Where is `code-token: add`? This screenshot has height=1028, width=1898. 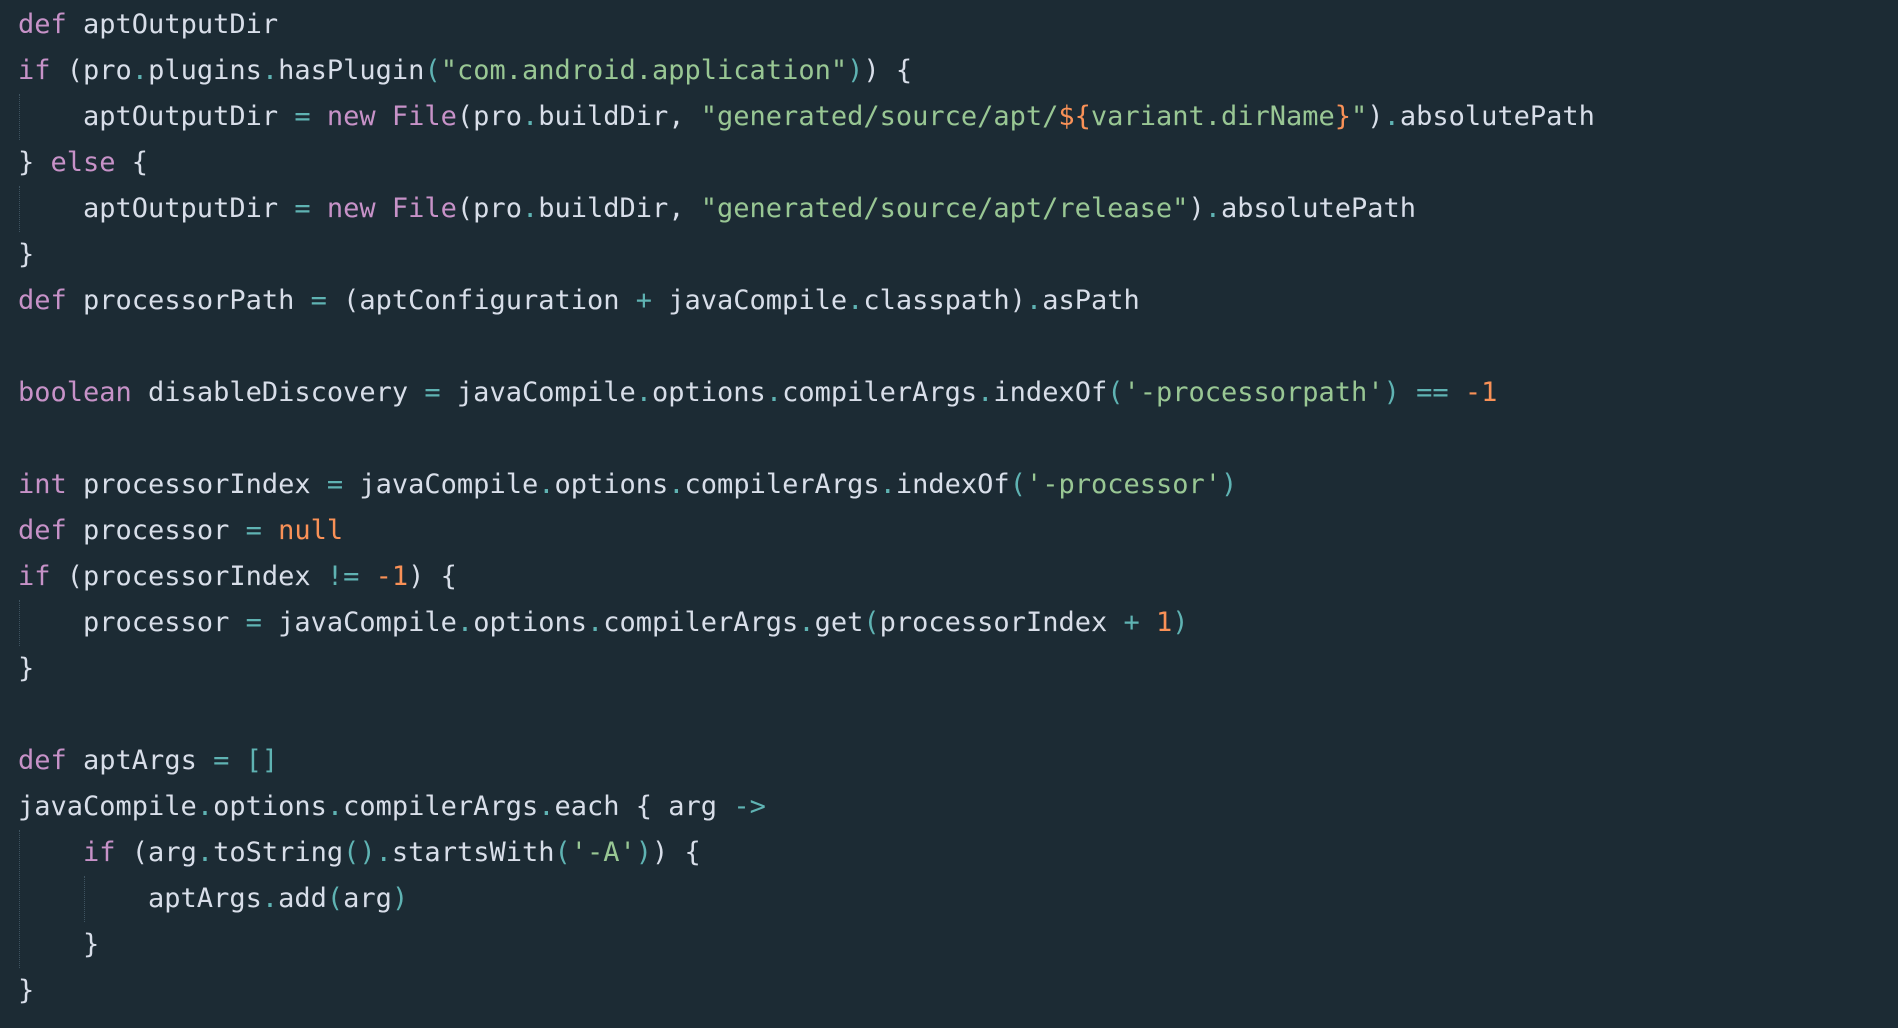 code-token: add is located at coordinates (302, 898).